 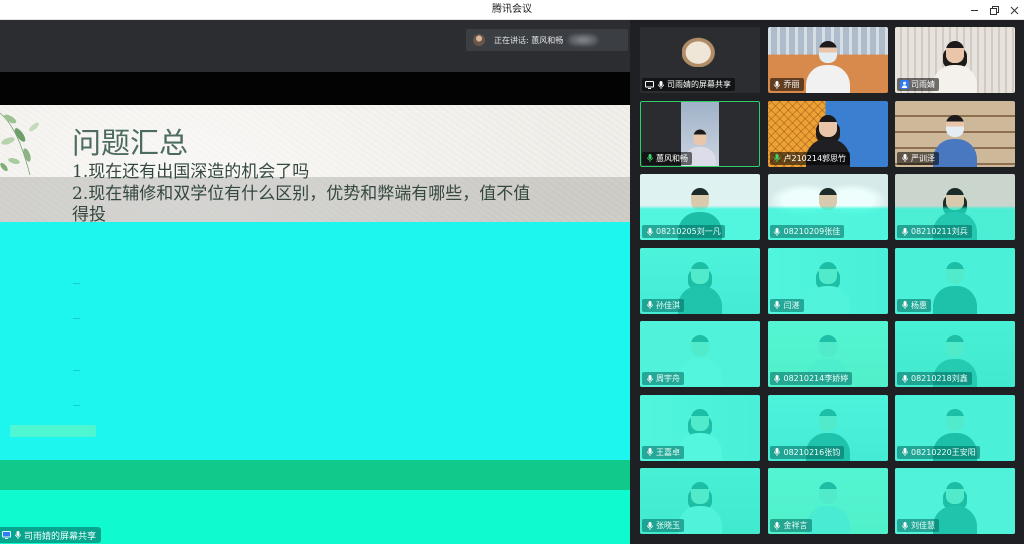 I want to click on color-artifact-green, so click(x=315, y=475).